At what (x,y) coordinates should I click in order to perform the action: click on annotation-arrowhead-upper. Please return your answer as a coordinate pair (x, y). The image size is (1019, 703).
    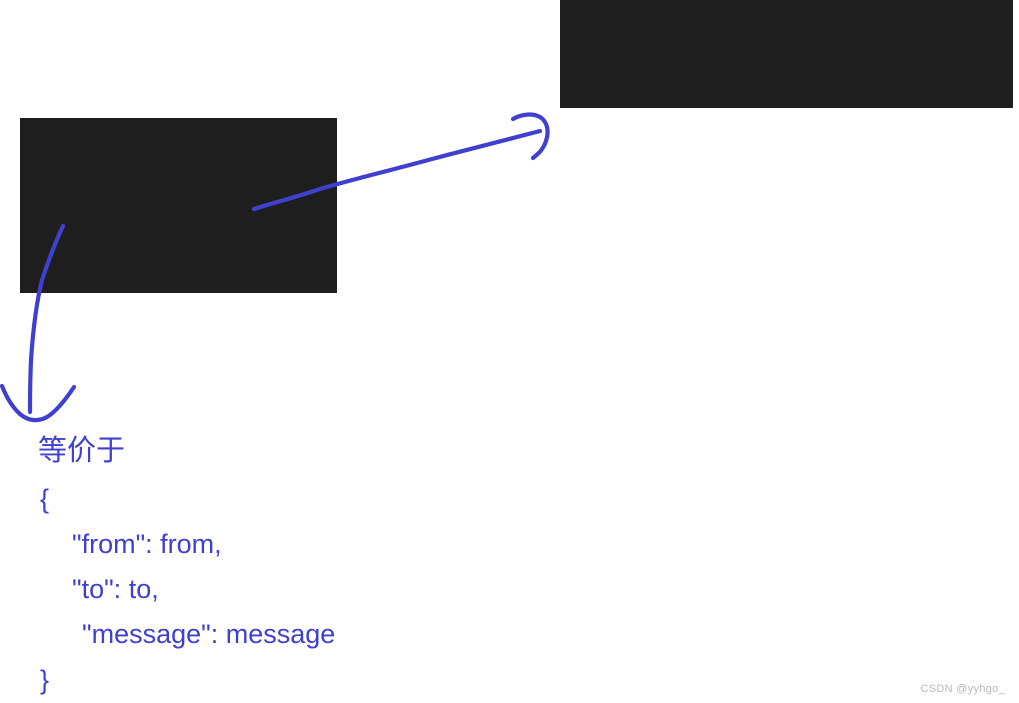
    Looking at the image, I should click on (530, 136).